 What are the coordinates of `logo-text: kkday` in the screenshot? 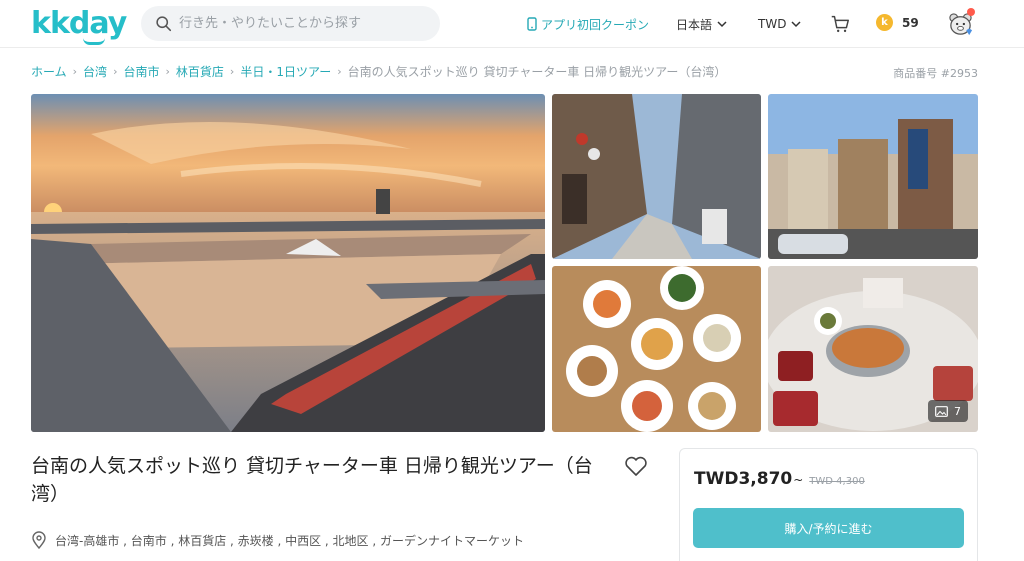 It's located at (79, 23).